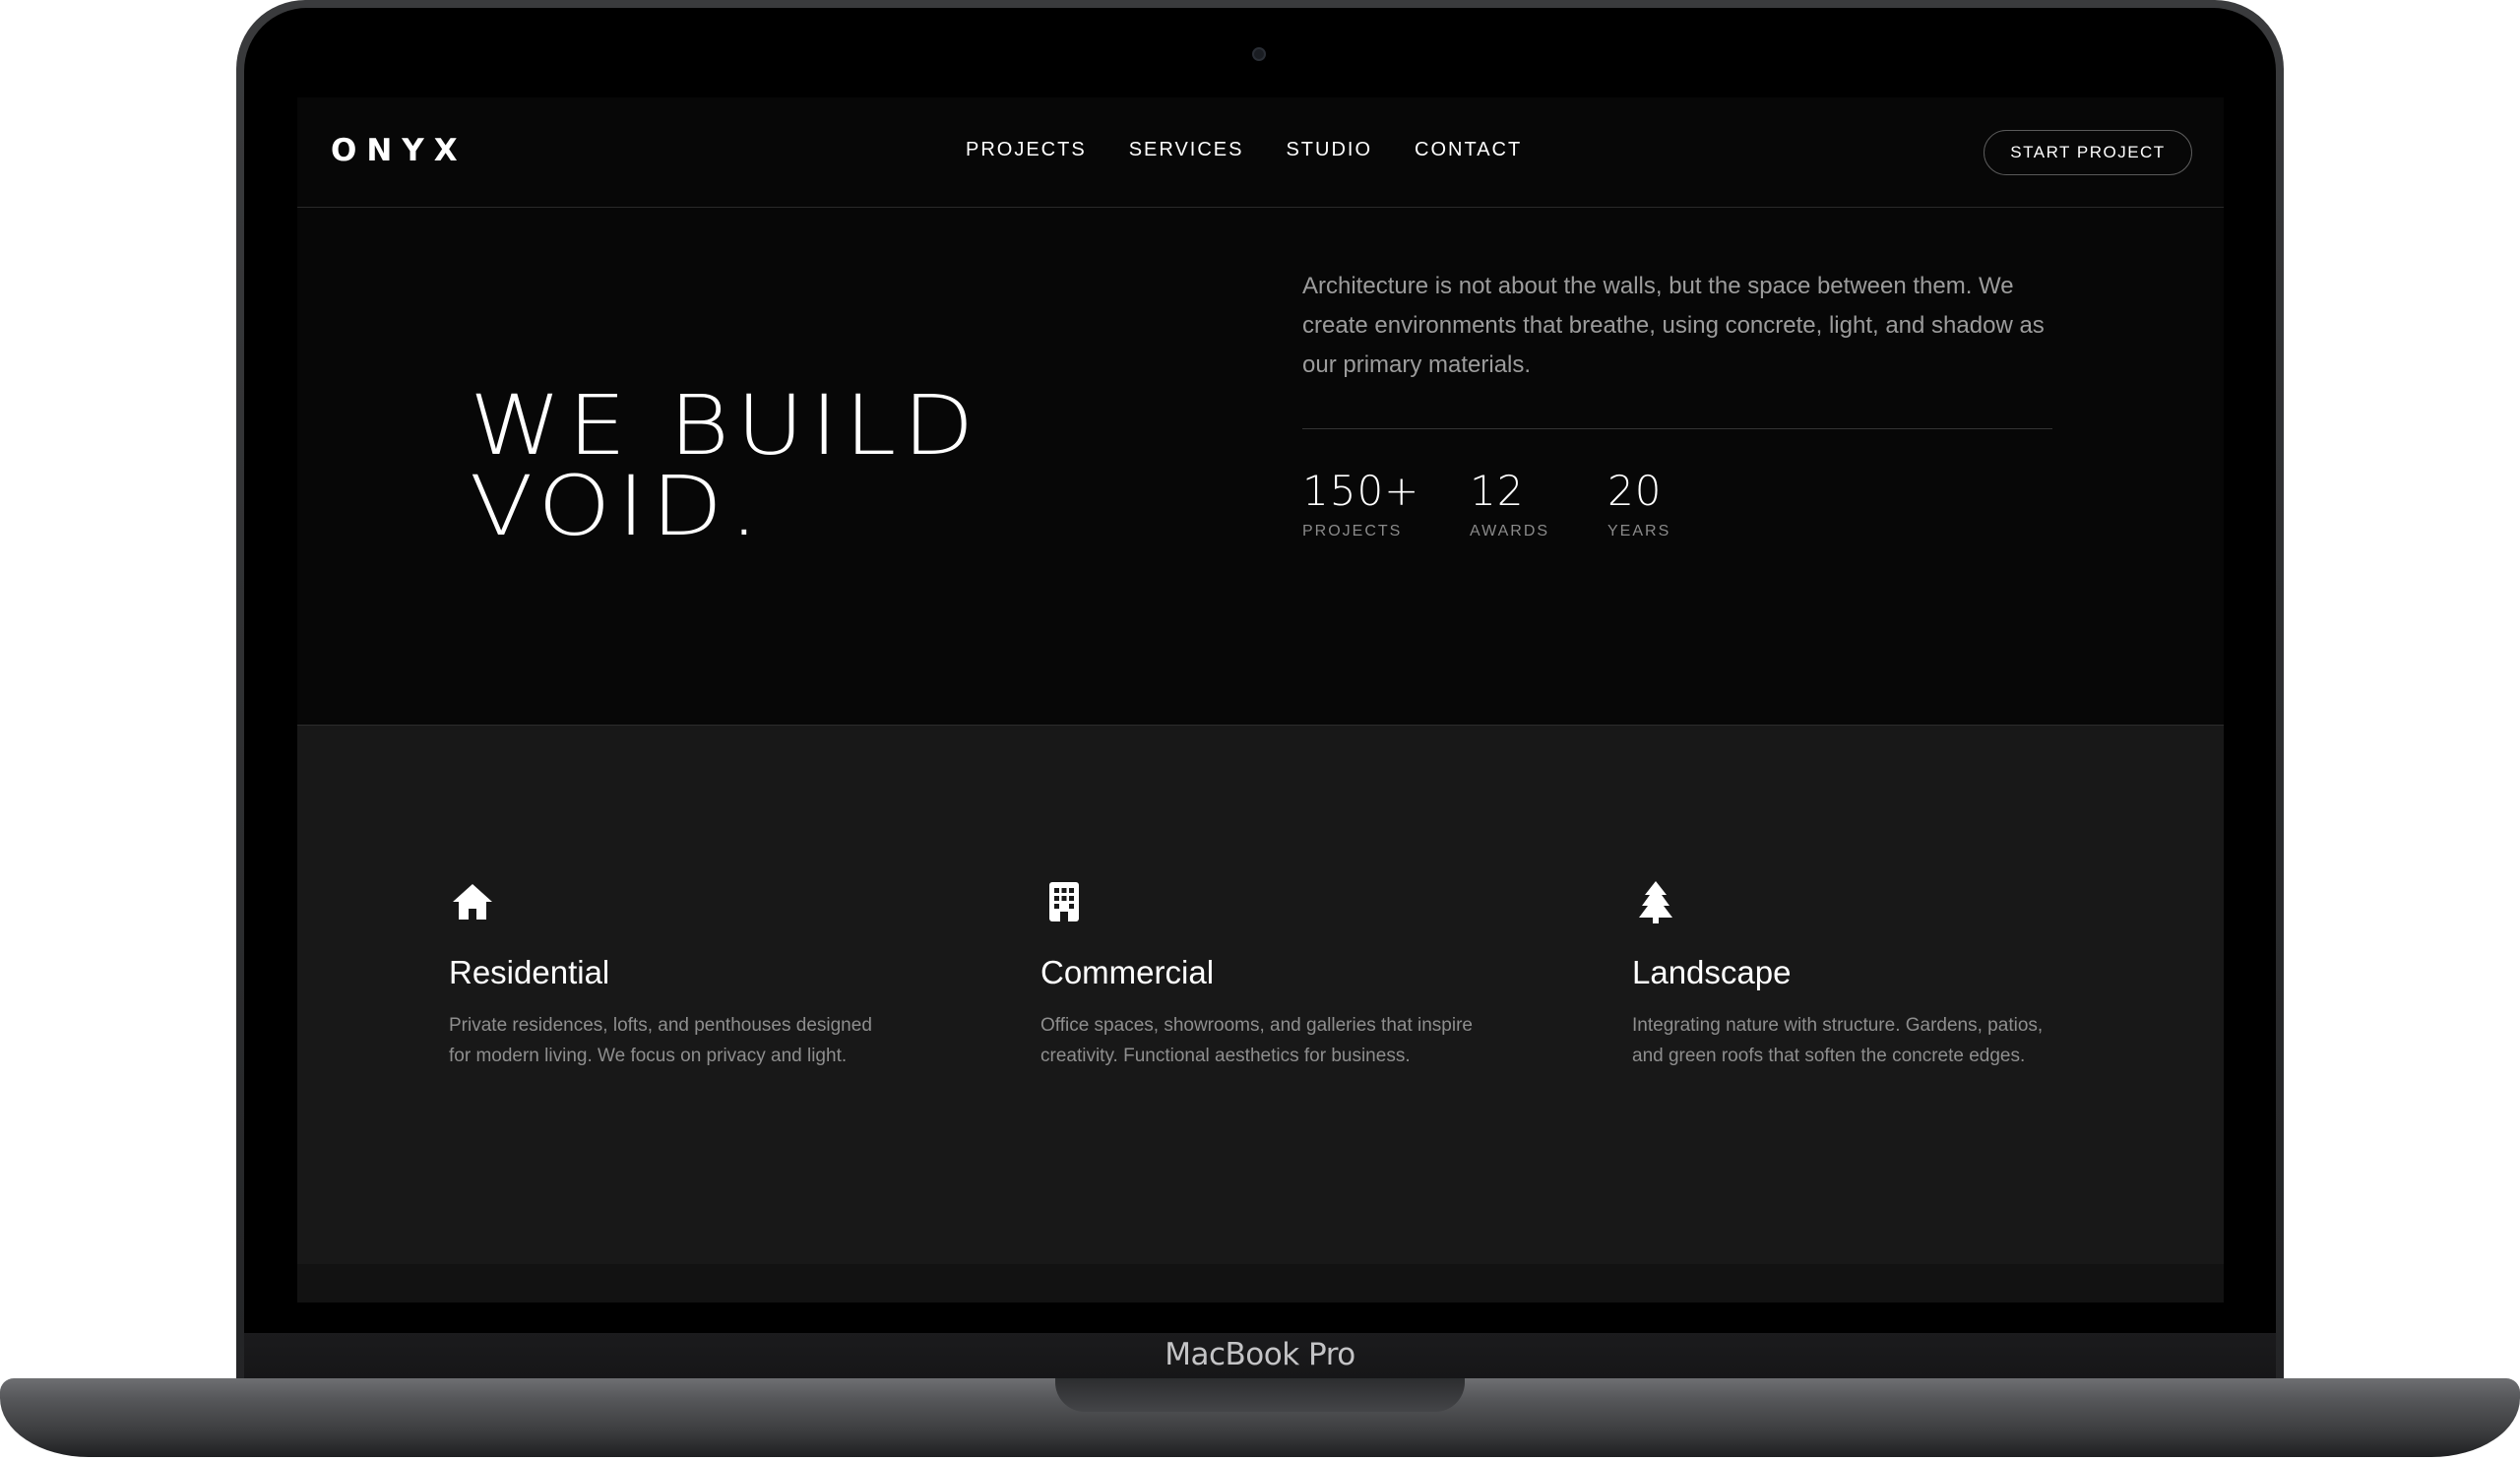  I want to click on next-section-edge, so click(1260, 1283).